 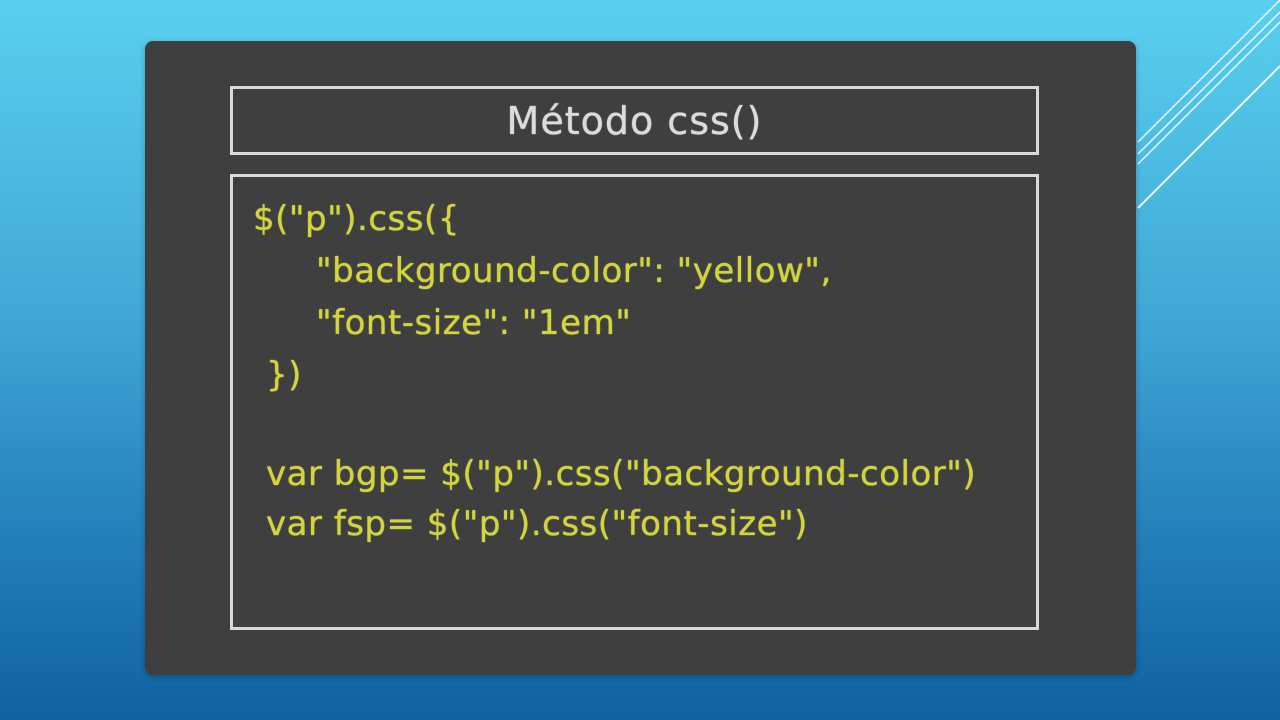 I want to click on title-frame: Método css(), so click(x=634, y=120).